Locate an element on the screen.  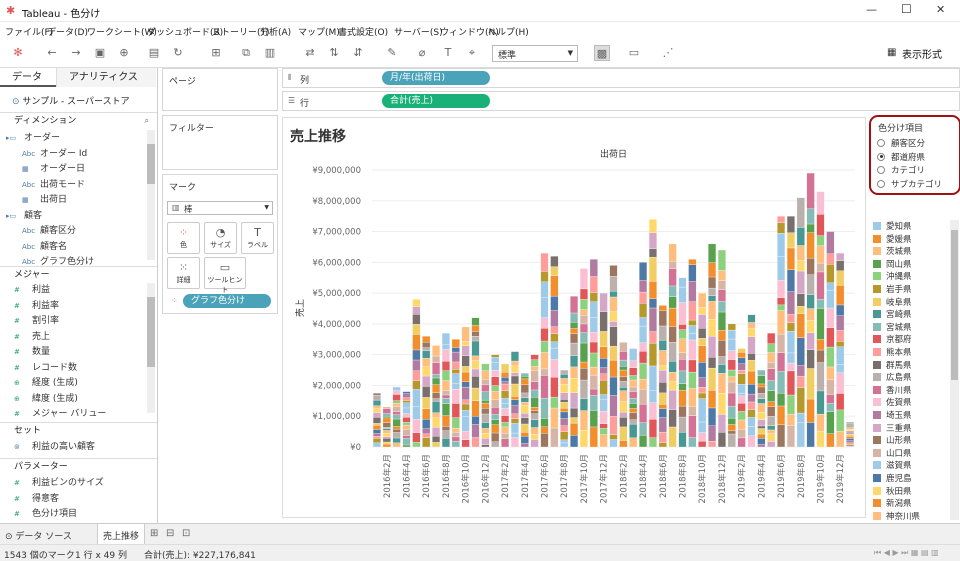
legend-item: 岐阜県 is located at coordinates (892, 303).